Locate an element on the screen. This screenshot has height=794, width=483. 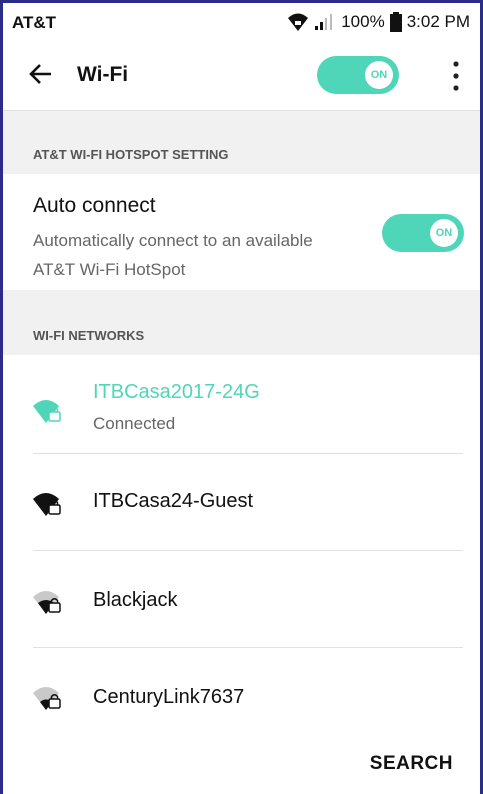
status-bar: AT&T 100% 3:02 PM is located at coordinates (241, 21).